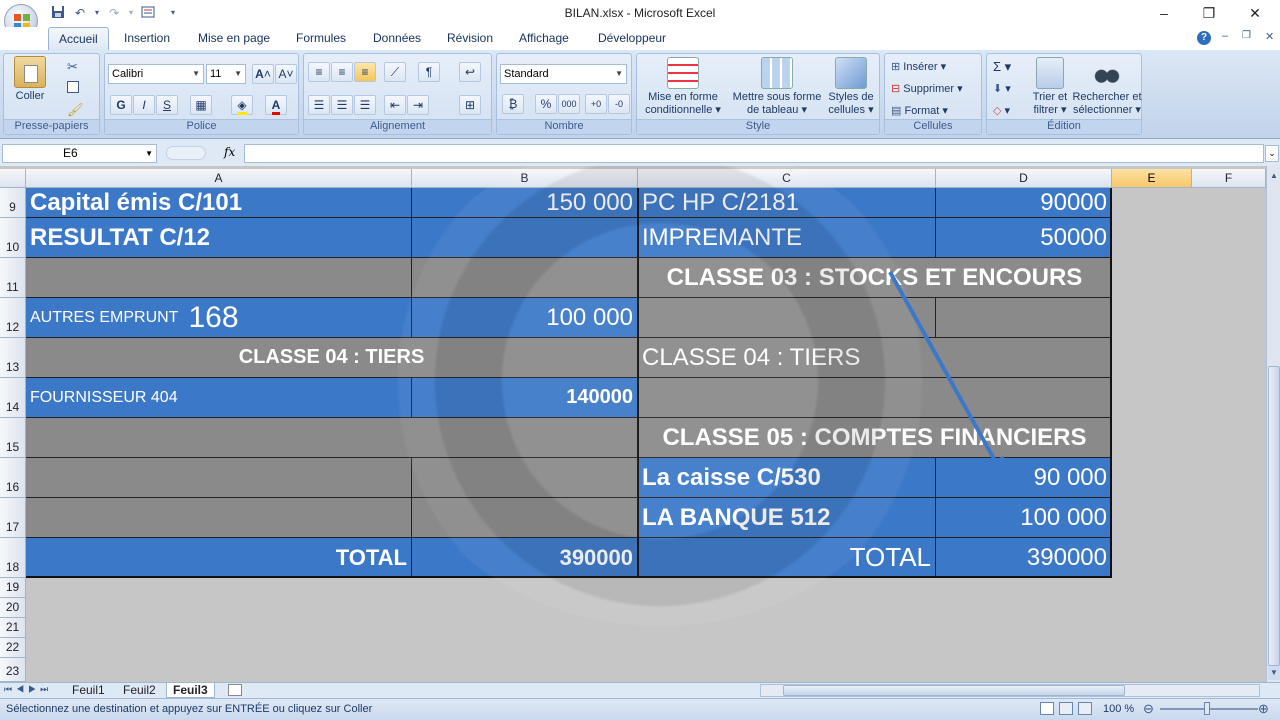 This screenshot has width=1280, height=720. What do you see at coordinates (596, 104) in the screenshot?
I see `increase-decimal-button: +0` at bounding box center [596, 104].